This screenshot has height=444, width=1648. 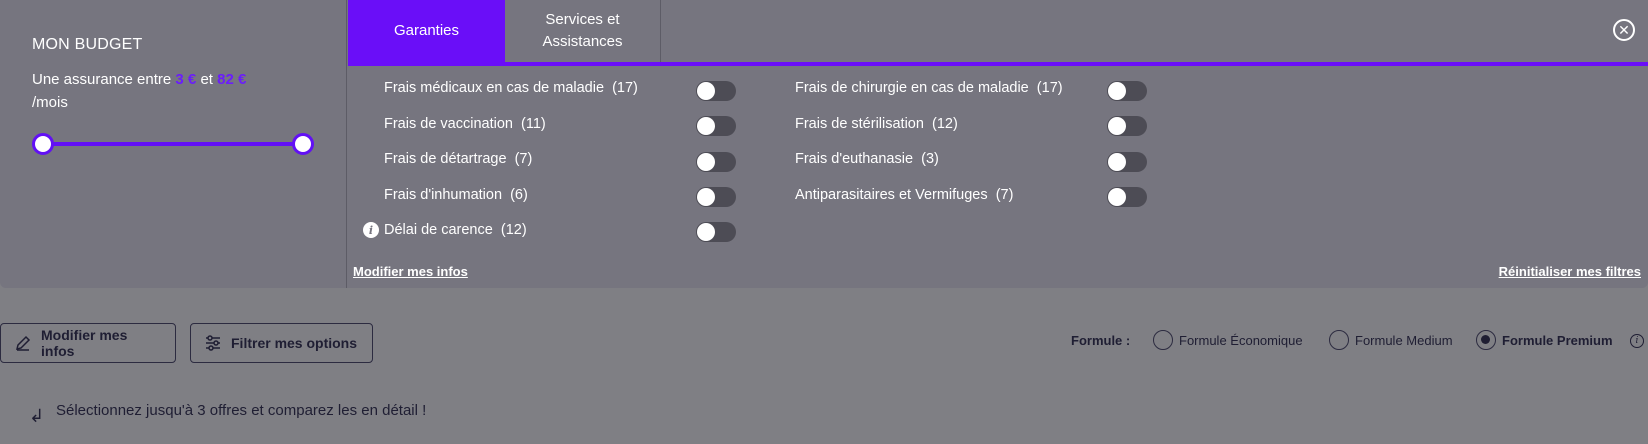 I want to click on filter-frais-vaccination: Frais de vaccination (11), so click(x=465, y=124).